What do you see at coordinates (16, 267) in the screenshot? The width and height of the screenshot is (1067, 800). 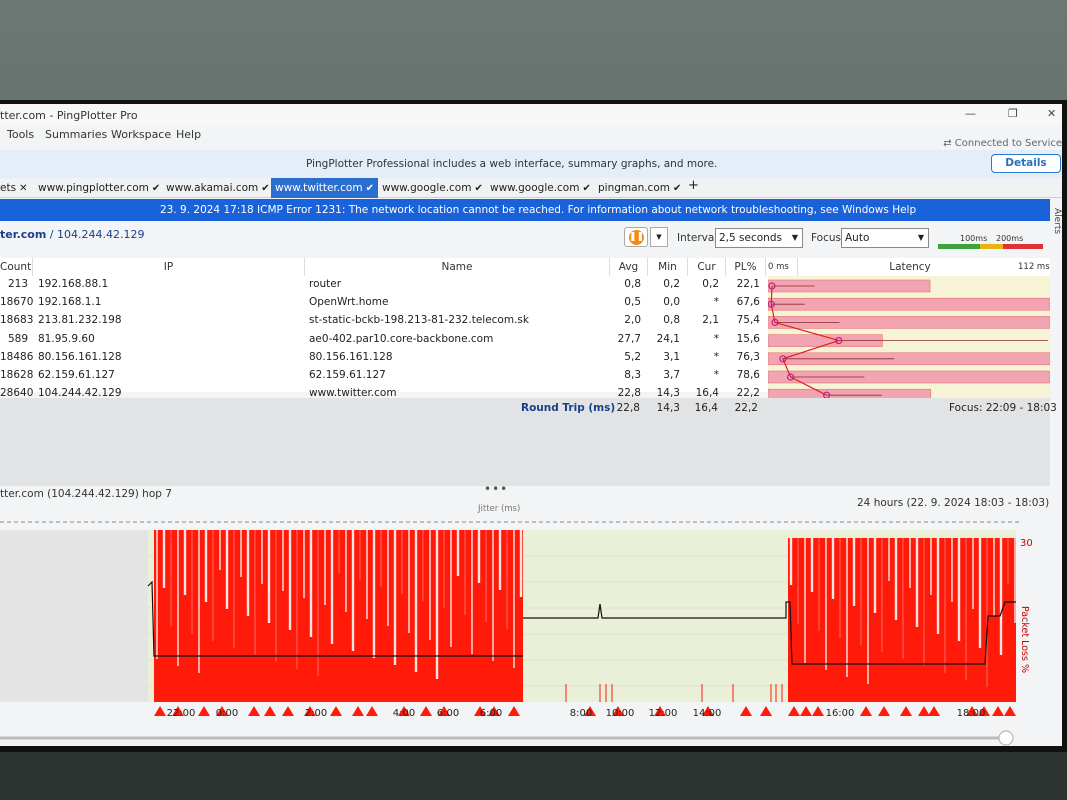 I see `col-count: Count` at bounding box center [16, 267].